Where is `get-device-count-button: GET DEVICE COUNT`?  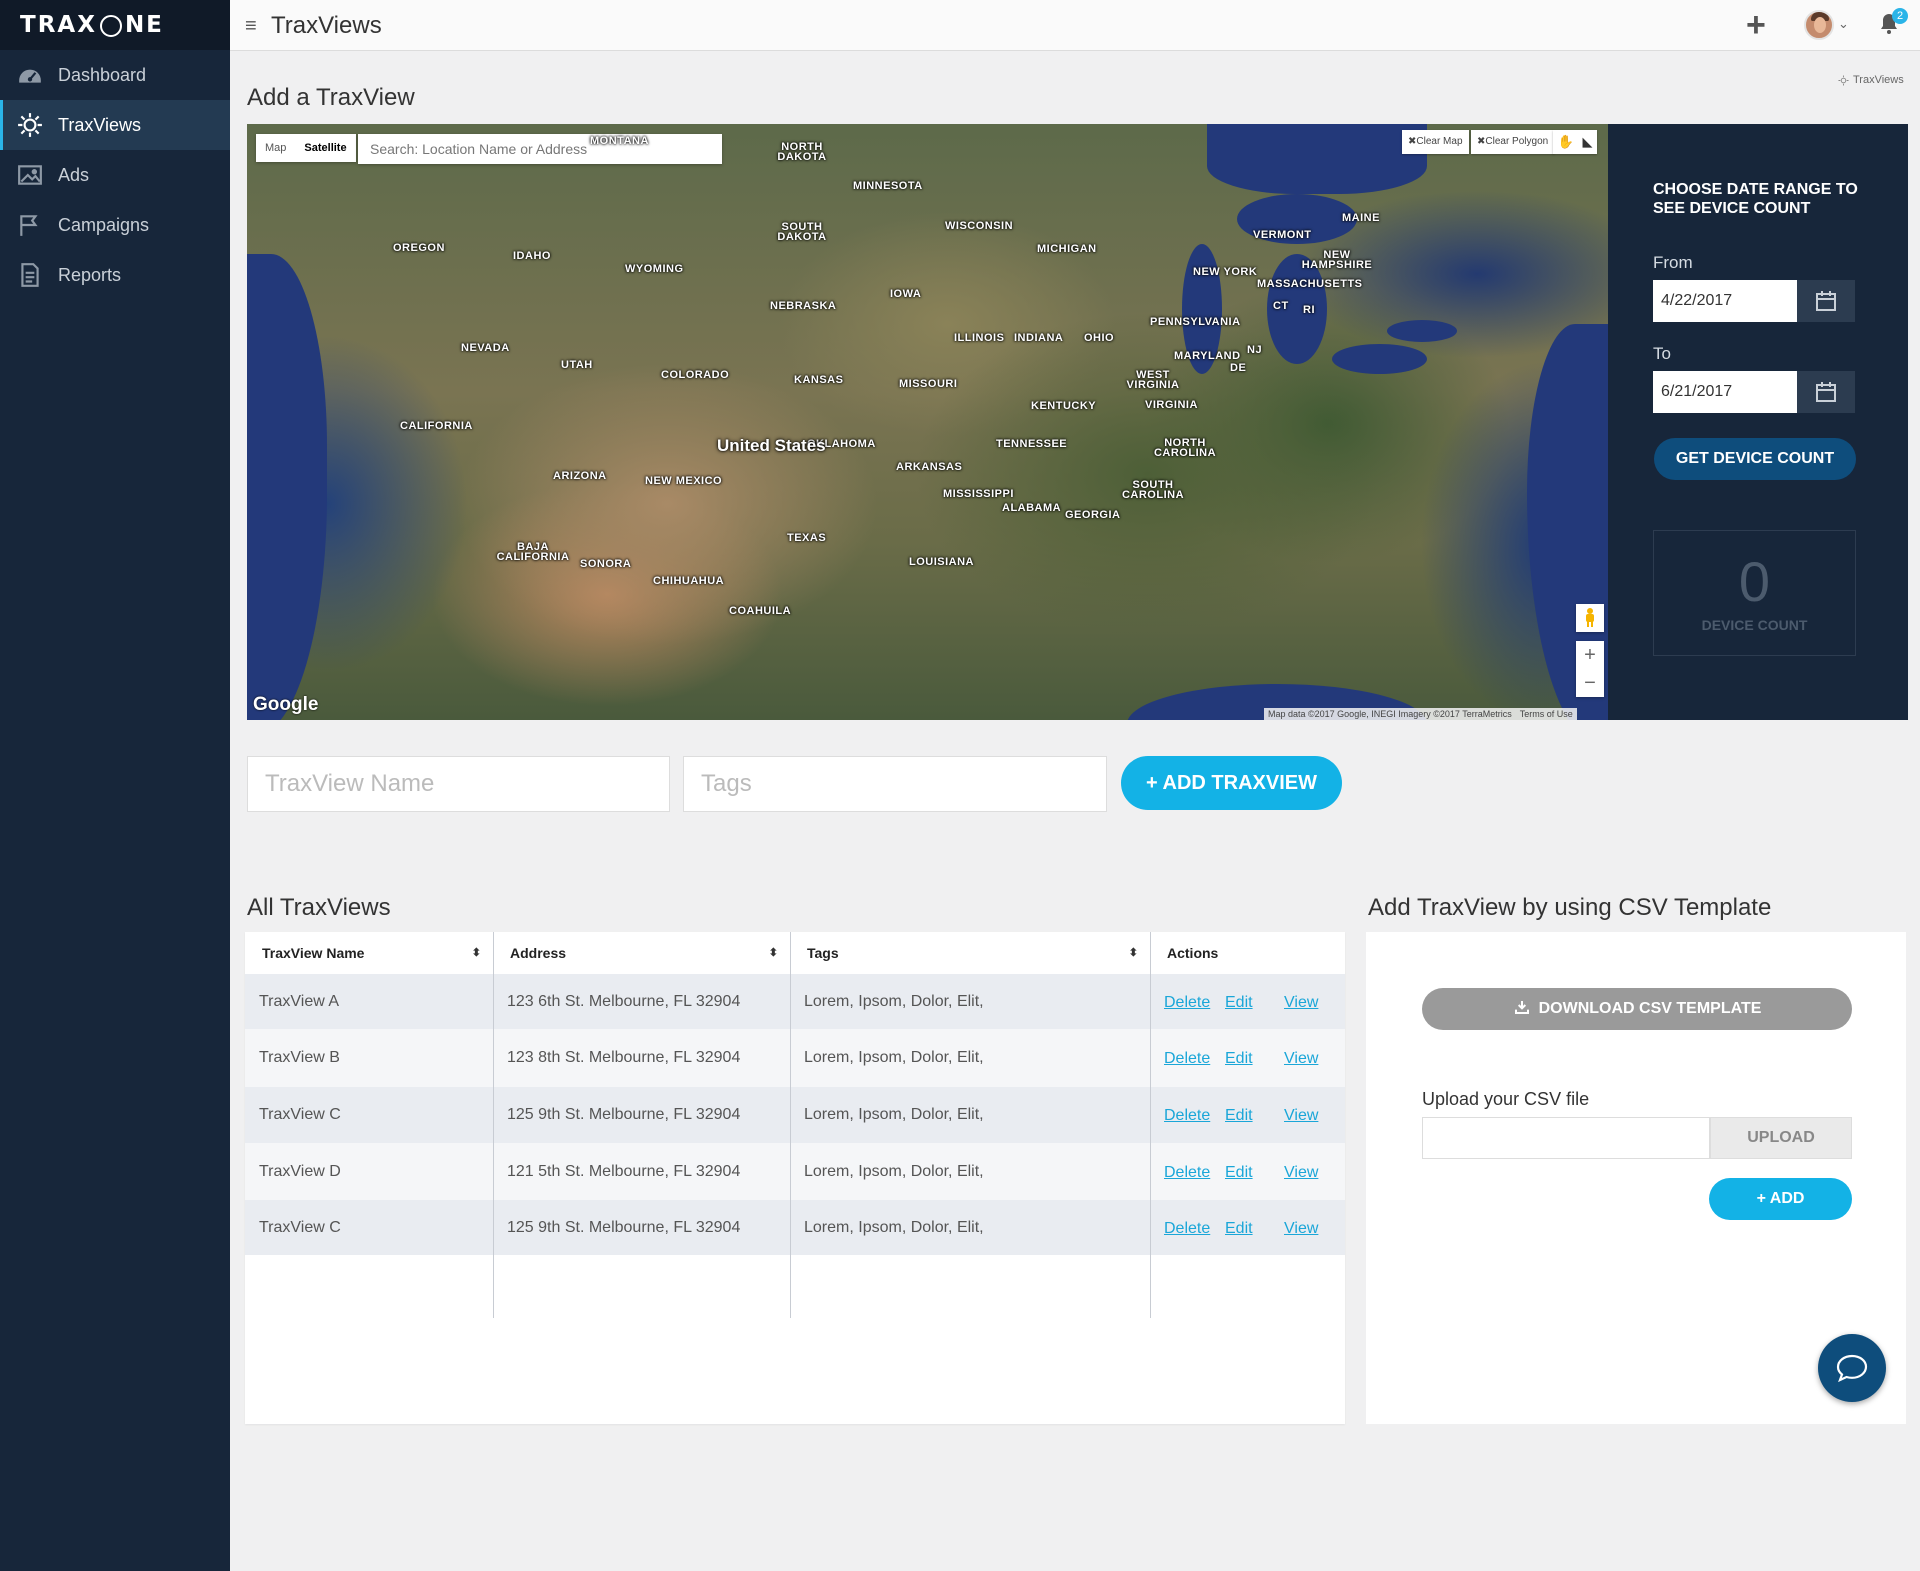 get-device-count-button: GET DEVICE COUNT is located at coordinates (1755, 459).